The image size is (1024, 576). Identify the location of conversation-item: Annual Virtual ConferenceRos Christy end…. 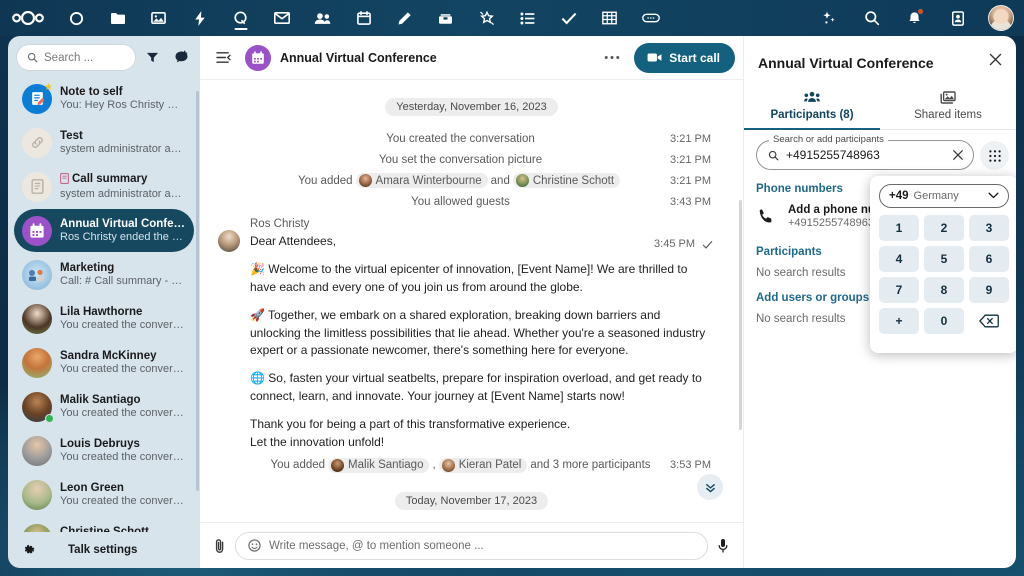
(104, 230).